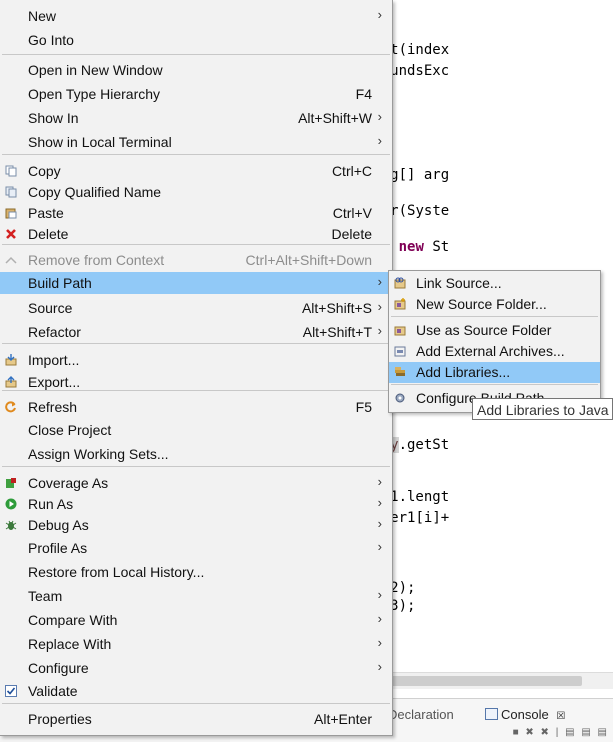 The height and width of the screenshot is (742, 613). Describe the element at coordinates (196, 504) in the screenshot. I see `menu-item-run-as: Run As ›` at that location.